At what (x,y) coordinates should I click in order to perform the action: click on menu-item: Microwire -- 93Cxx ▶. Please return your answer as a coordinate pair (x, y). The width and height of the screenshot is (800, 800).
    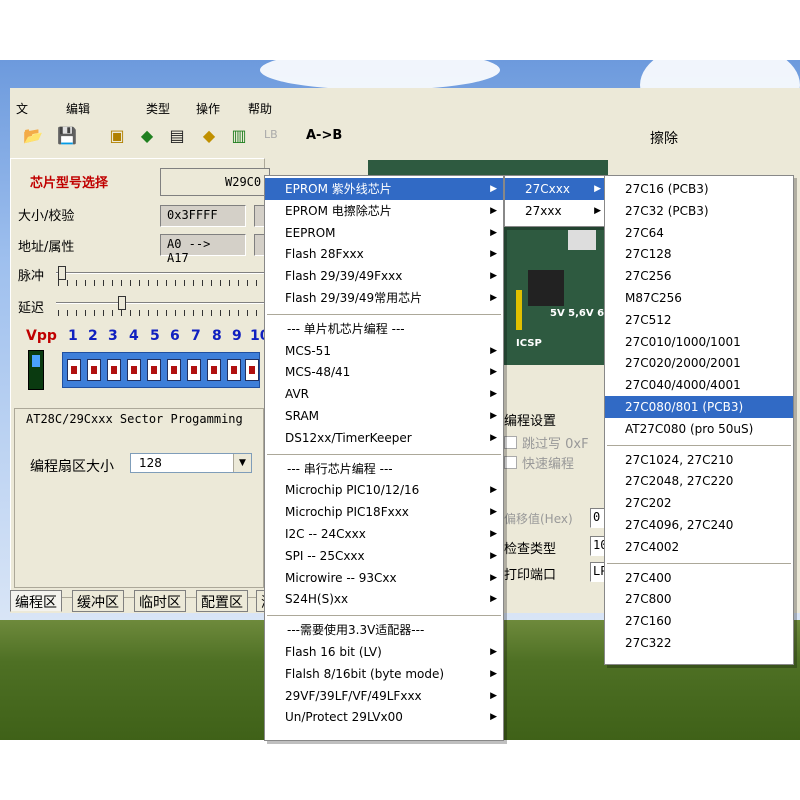
    Looking at the image, I should click on (384, 578).